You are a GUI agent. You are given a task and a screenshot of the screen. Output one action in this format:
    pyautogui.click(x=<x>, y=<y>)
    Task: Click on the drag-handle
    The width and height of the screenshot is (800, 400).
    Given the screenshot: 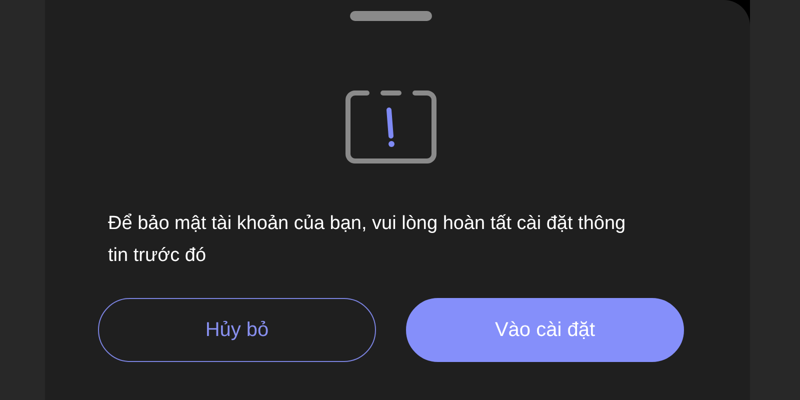 What is the action you would take?
    pyautogui.click(x=391, y=16)
    